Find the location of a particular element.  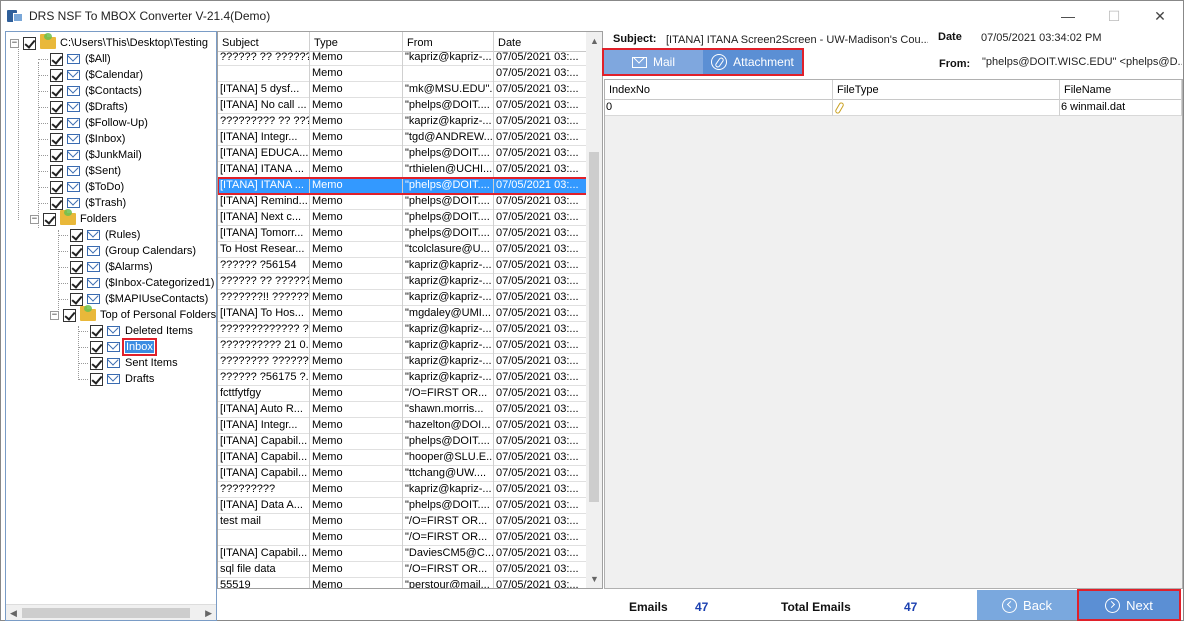

scroll-down-icon: ▼ is located at coordinates (594, 579).